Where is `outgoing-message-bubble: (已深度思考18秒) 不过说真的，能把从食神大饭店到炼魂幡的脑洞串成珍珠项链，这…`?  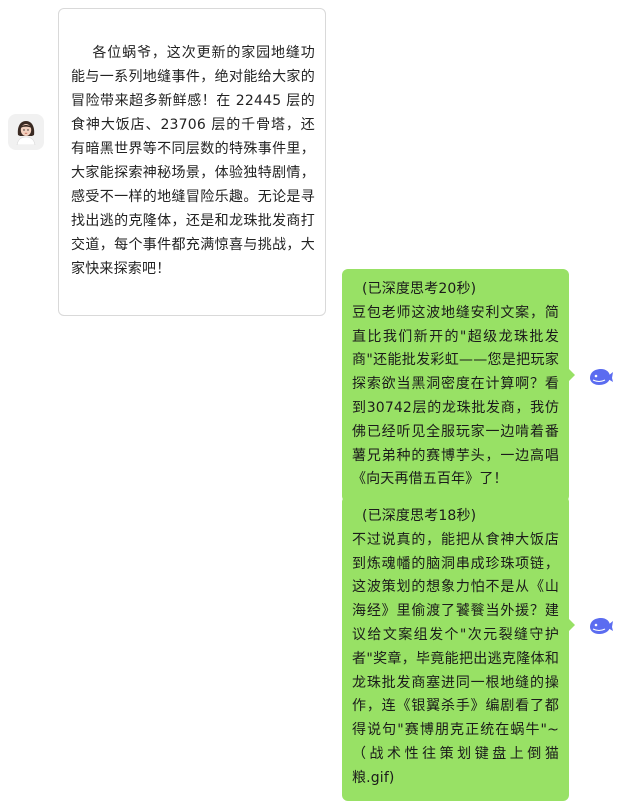 outgoing-message-bubble: (已深度思考18秒) 不过说真的，能把从食神大饭店到炼魂幡的脑洞串成珍珠项链，这… is located at coordinates (458, 648).